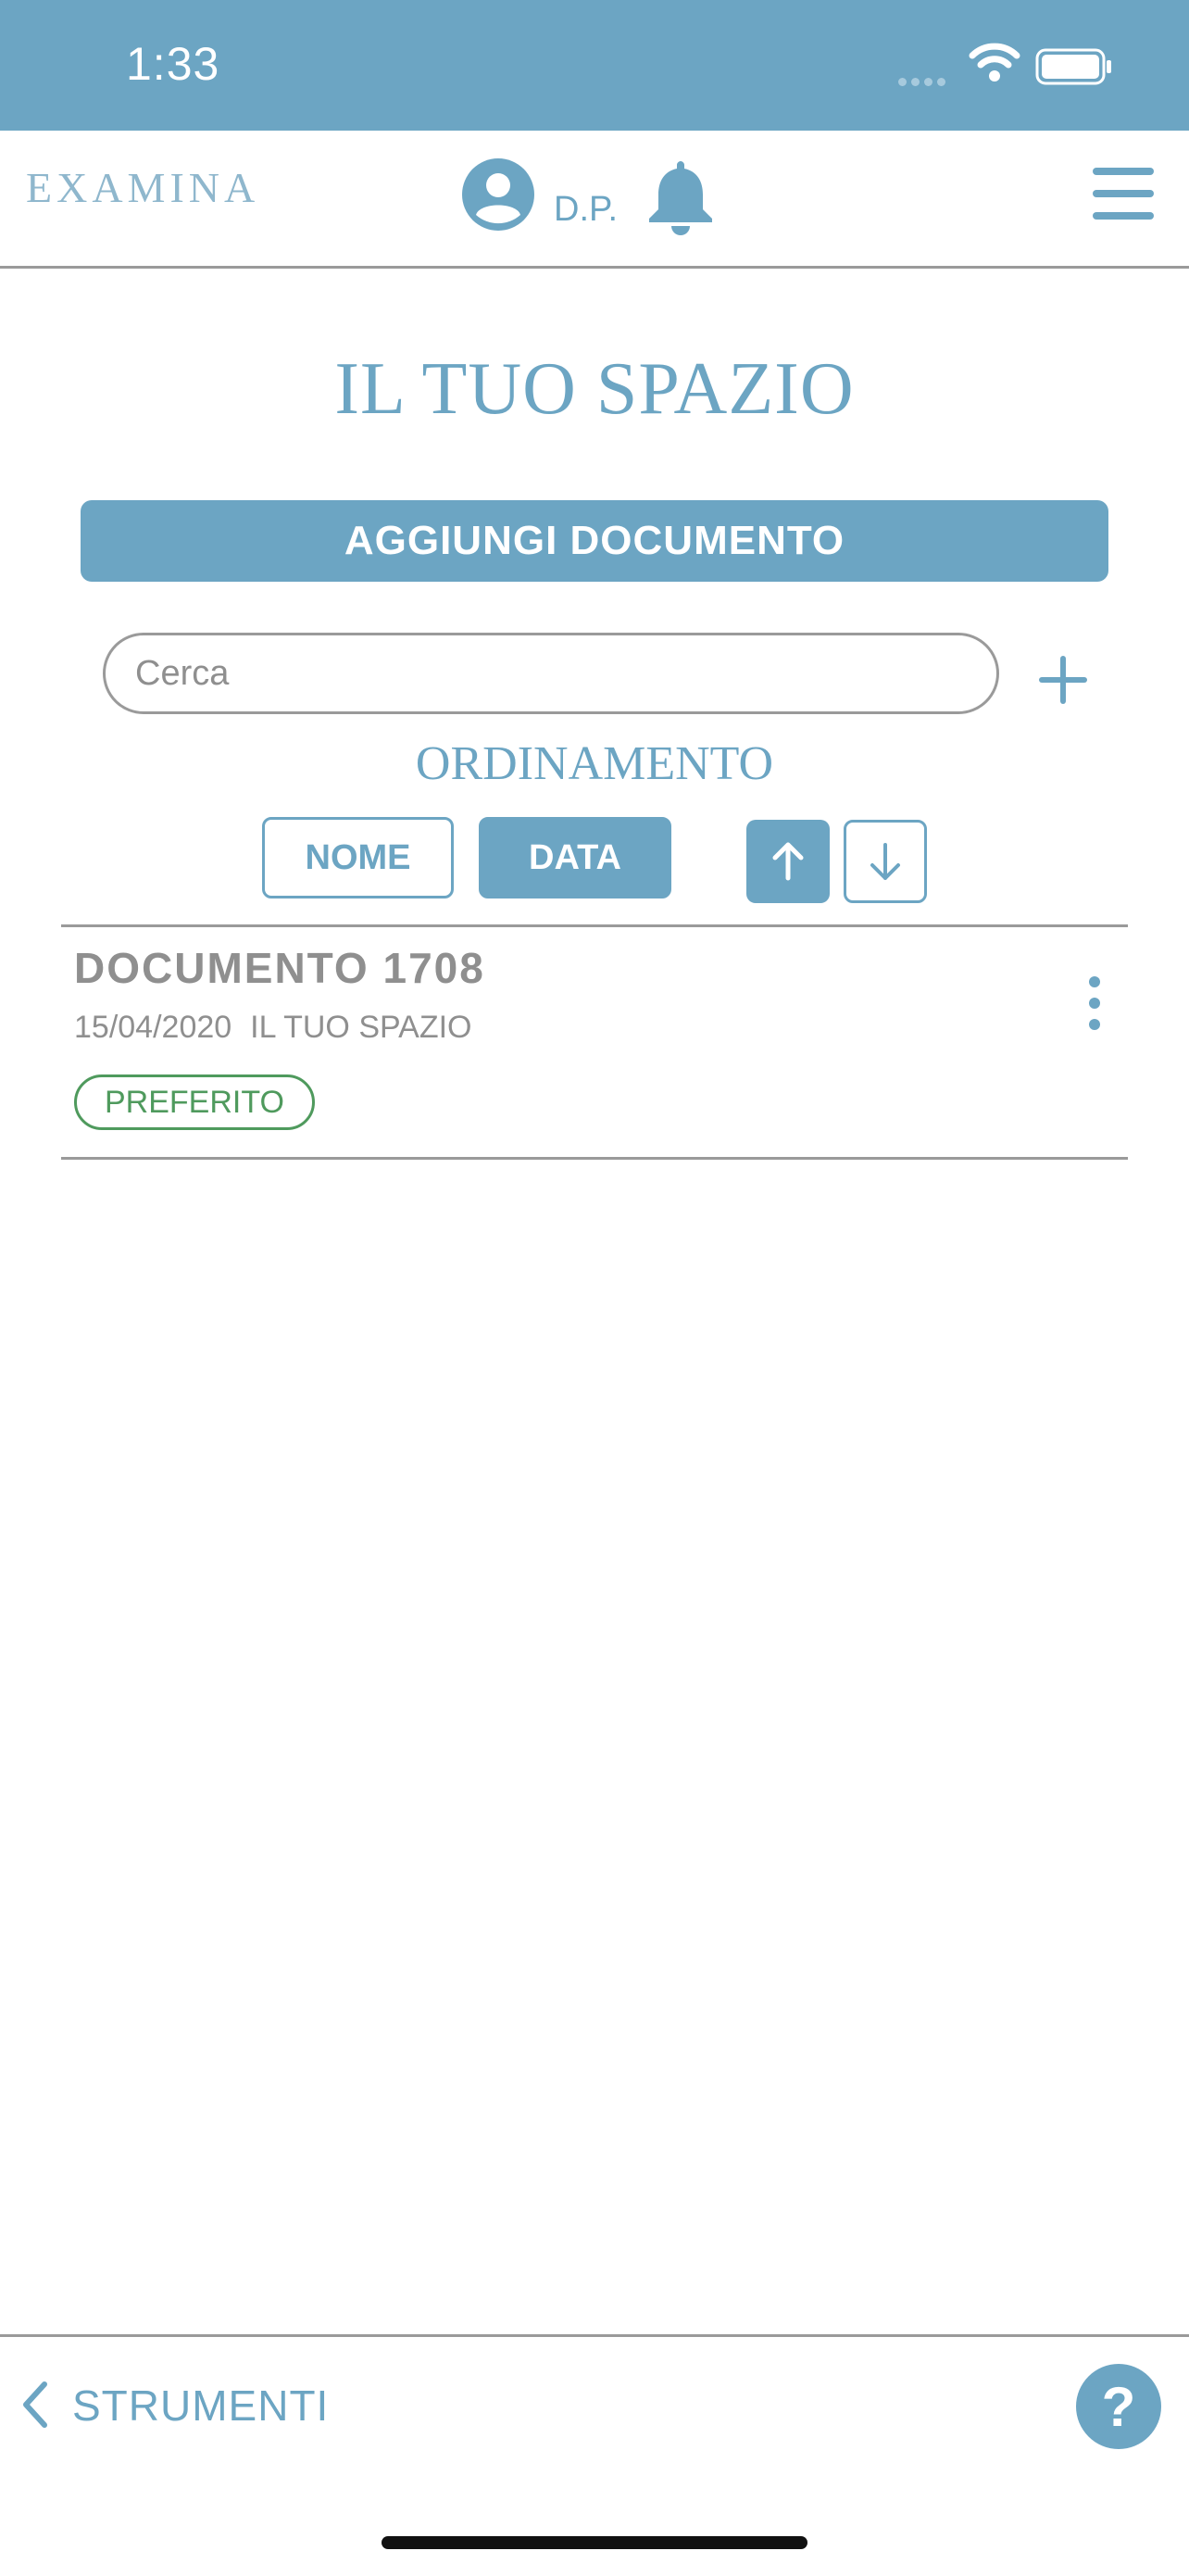 This screenshot has width=1189, height=2576. What do you see at coordinates (994, 62) in the screenshot?
I see `wifi-icon` at bounding box center [994, 62].